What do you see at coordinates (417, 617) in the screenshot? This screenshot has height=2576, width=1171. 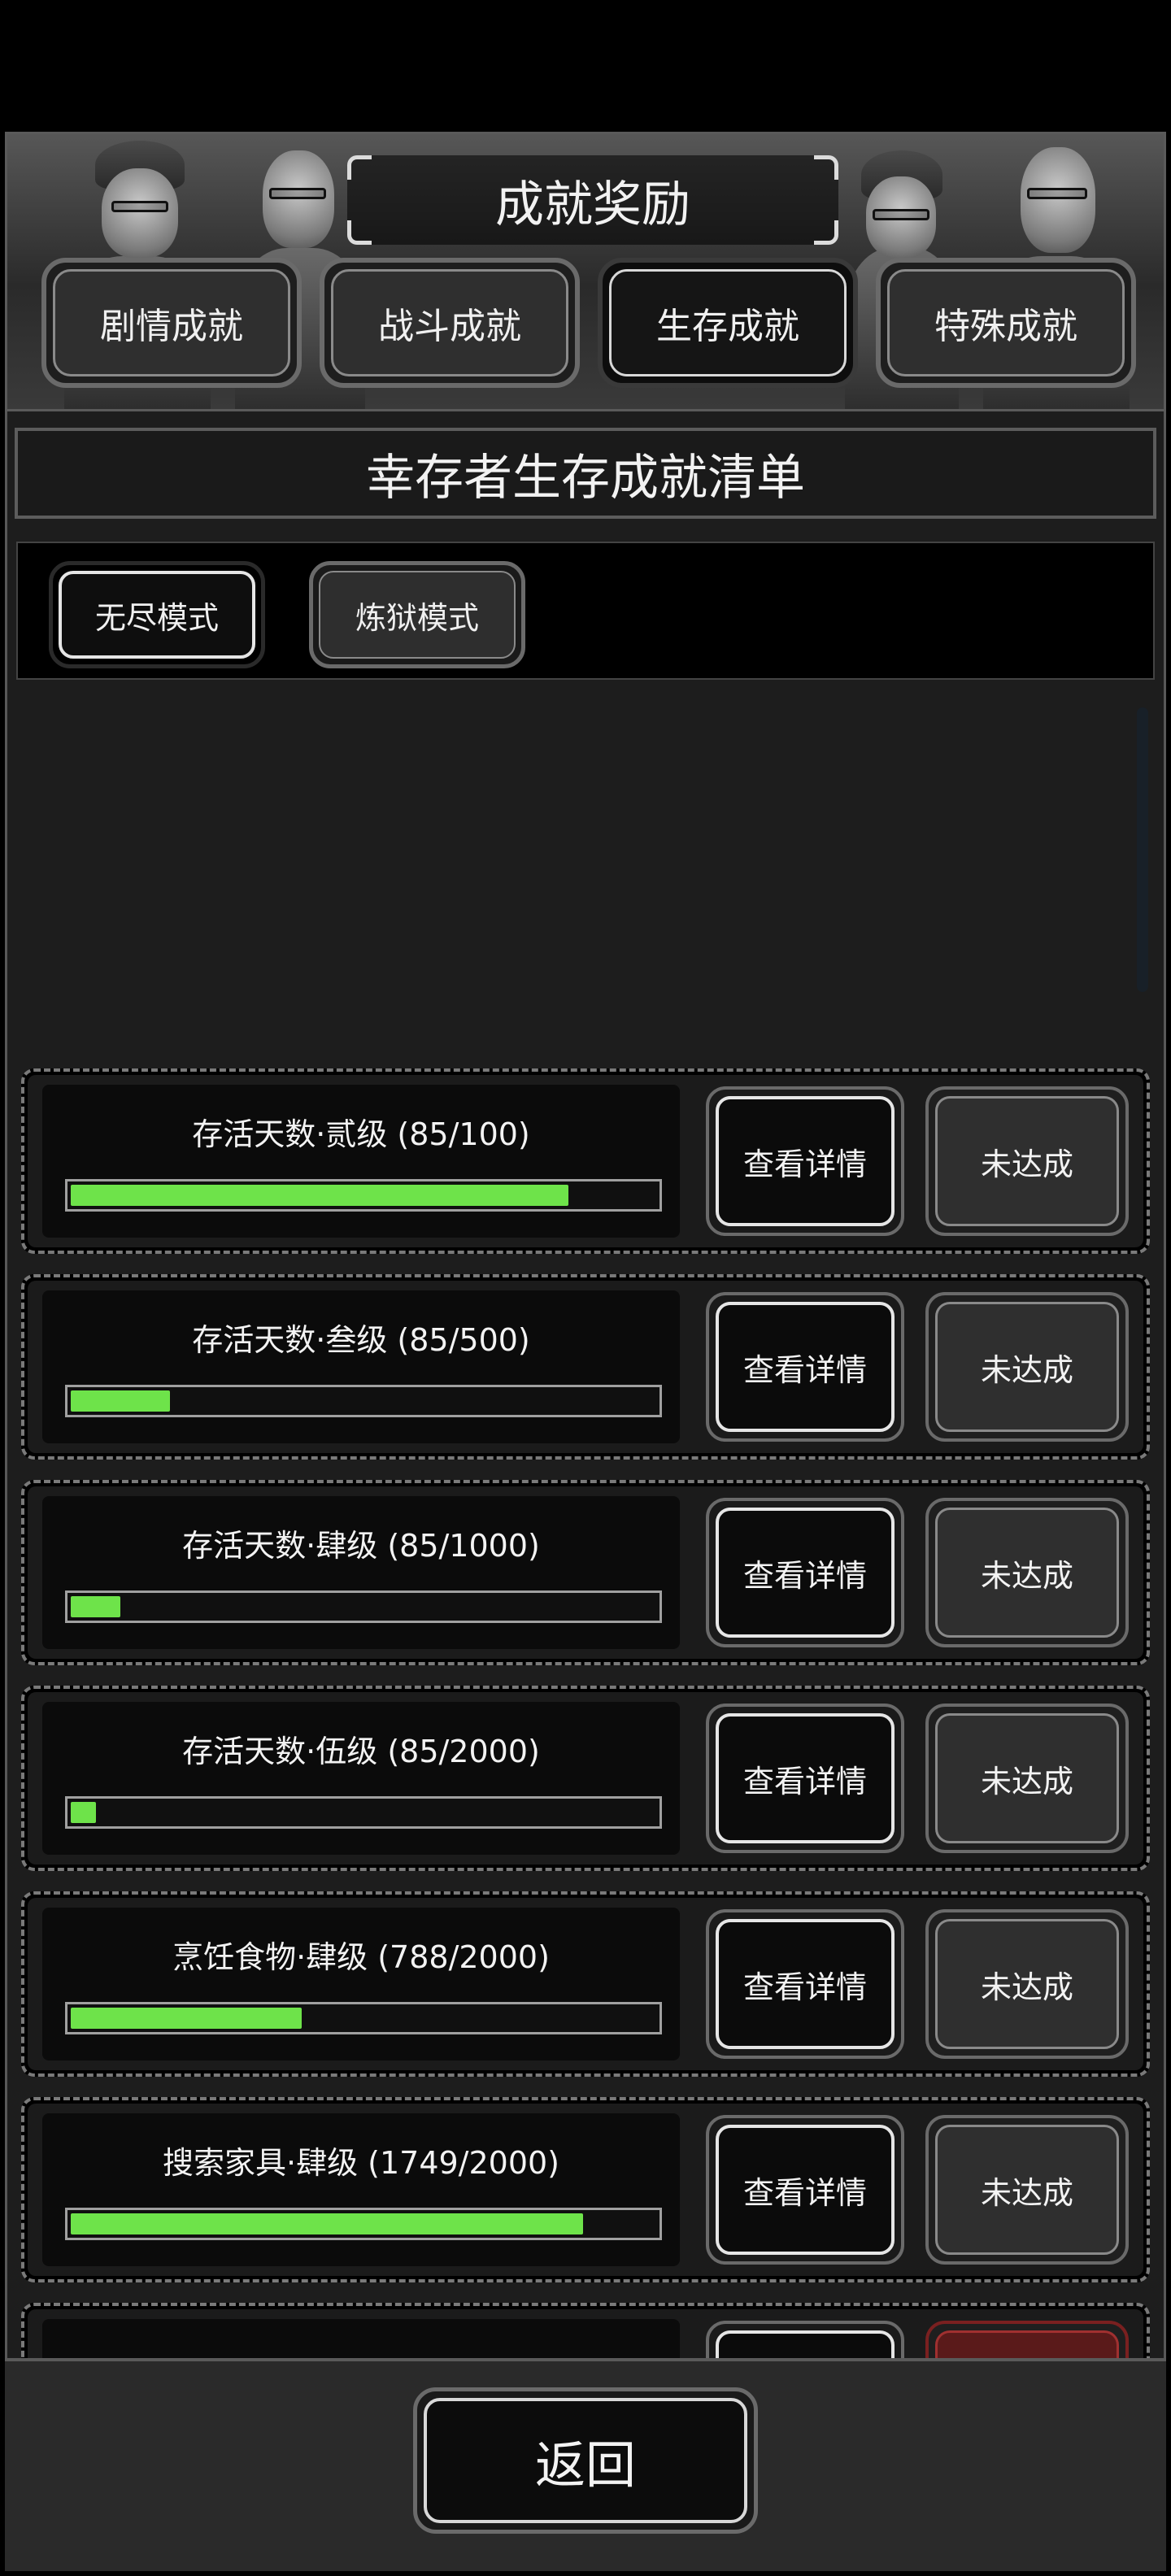 I see `mode-label: 炼狱模式` at bounding box center [417, 617].